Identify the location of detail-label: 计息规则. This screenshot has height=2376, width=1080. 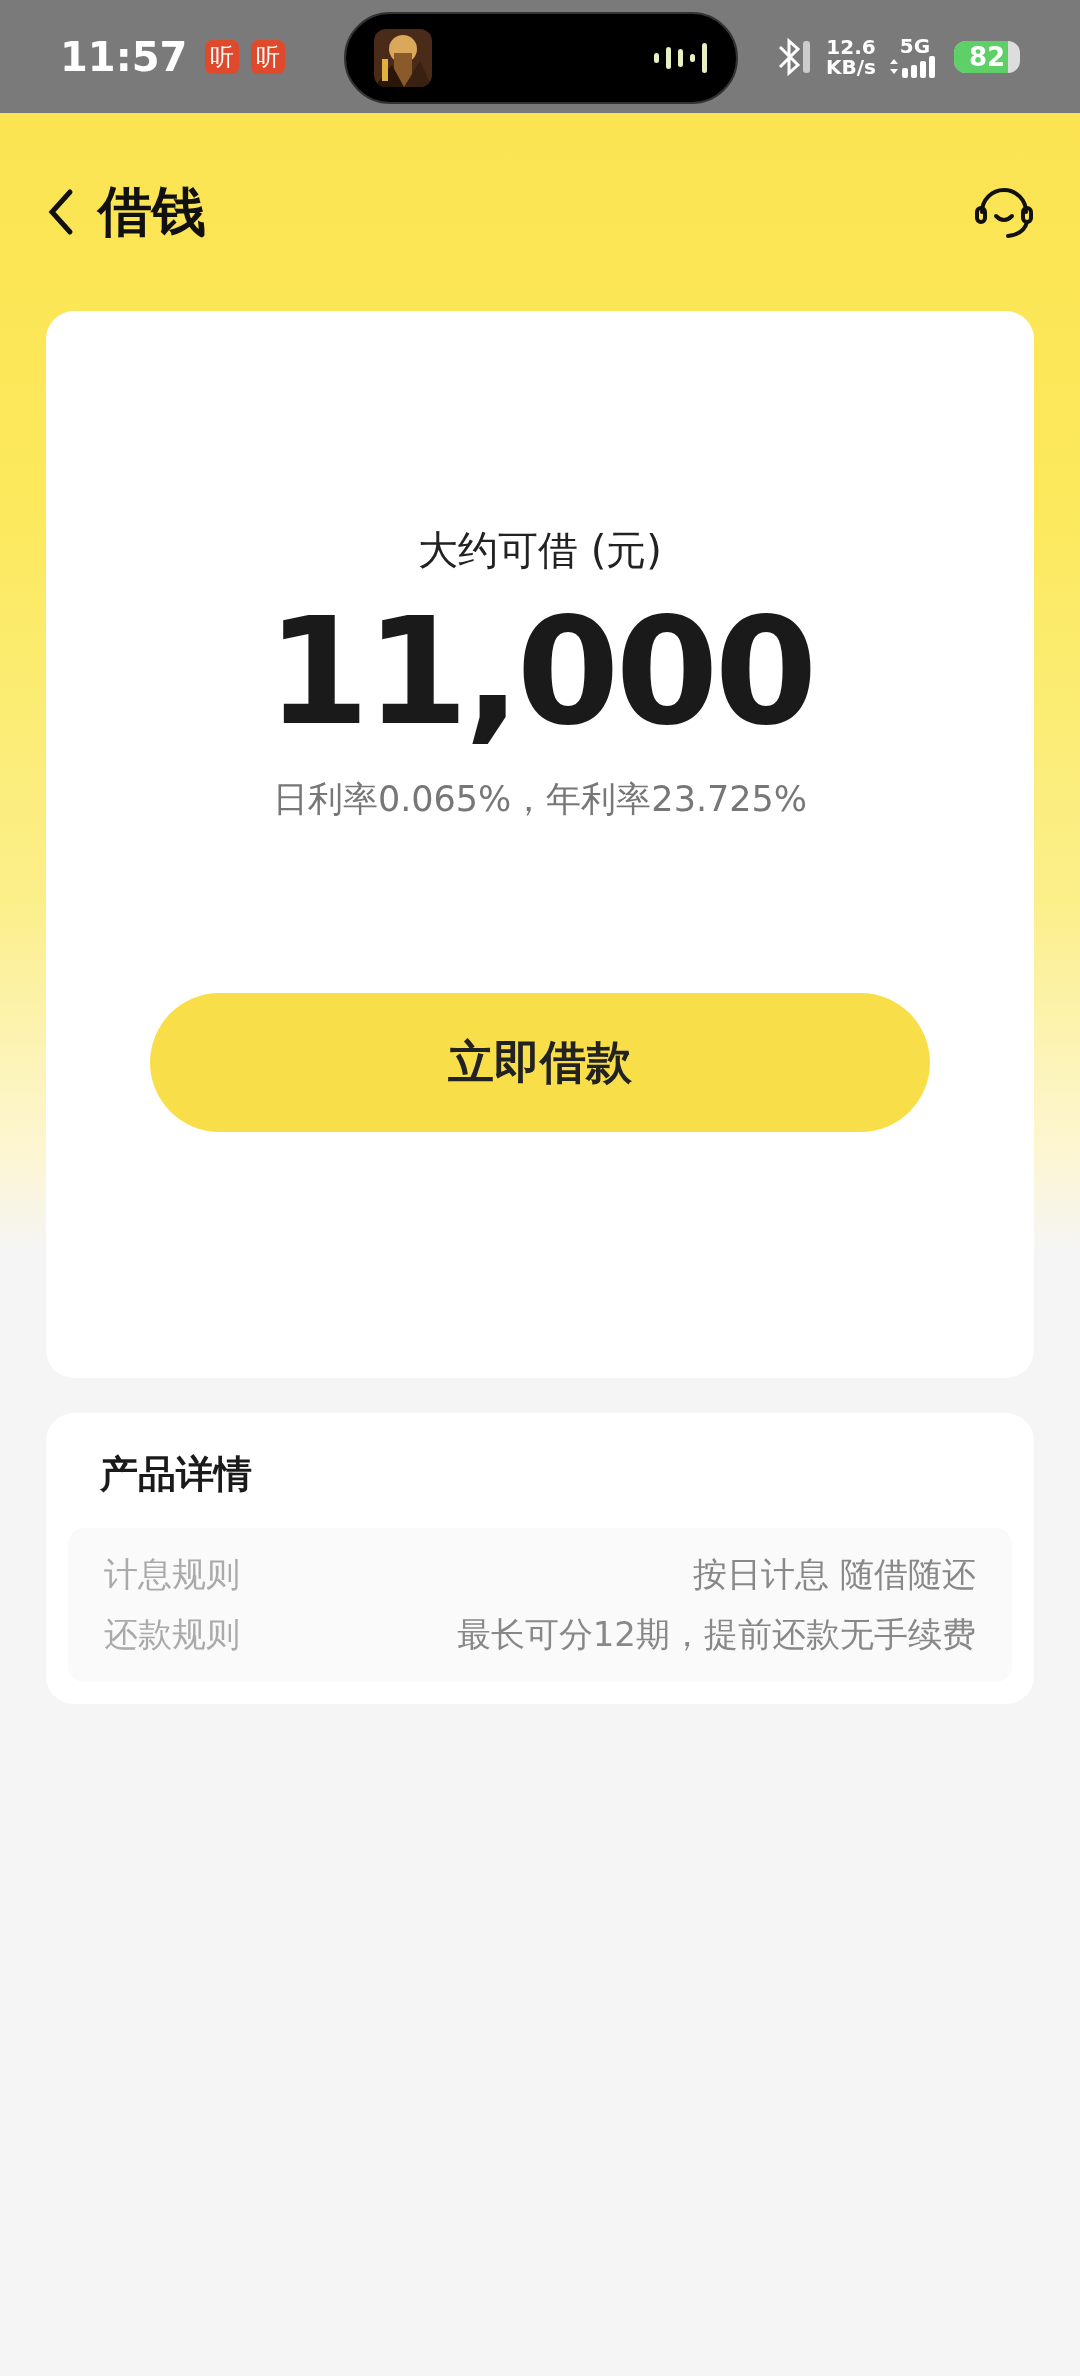
(172, 1574).